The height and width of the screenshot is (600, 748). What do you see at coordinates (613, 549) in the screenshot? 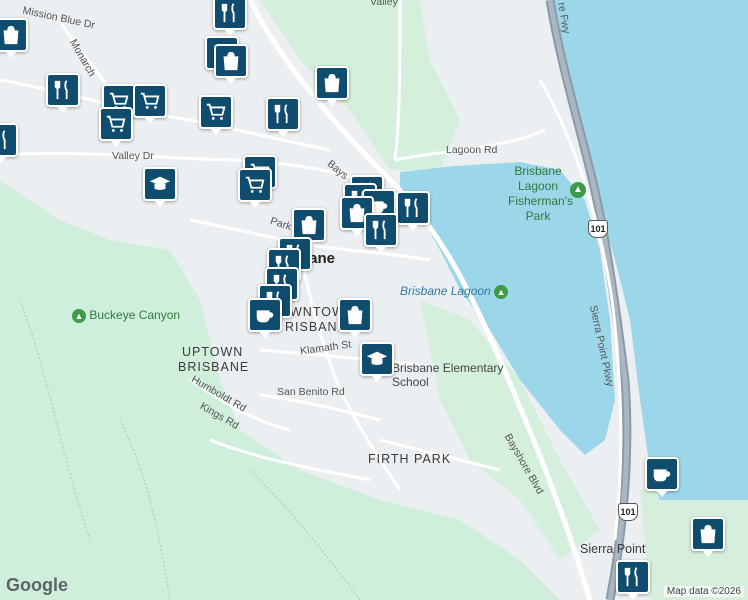
I see `label-sierra-point: Sierra Point` at bounding box center [613, 549].